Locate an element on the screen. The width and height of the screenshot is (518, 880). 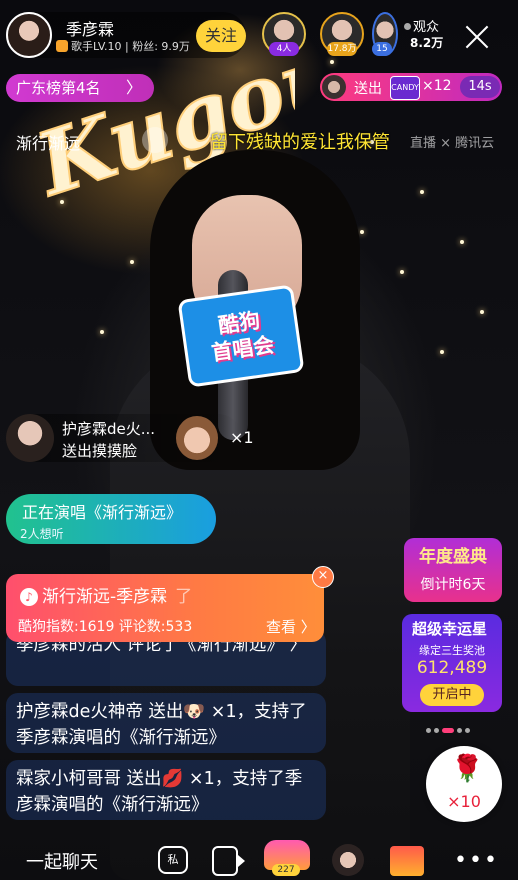
chat-message: 护彦霖de火神帝 送出🐶 ×1，支持了季彦霖演唱的《渐行渐远》 is located at coordinates (166, 723).